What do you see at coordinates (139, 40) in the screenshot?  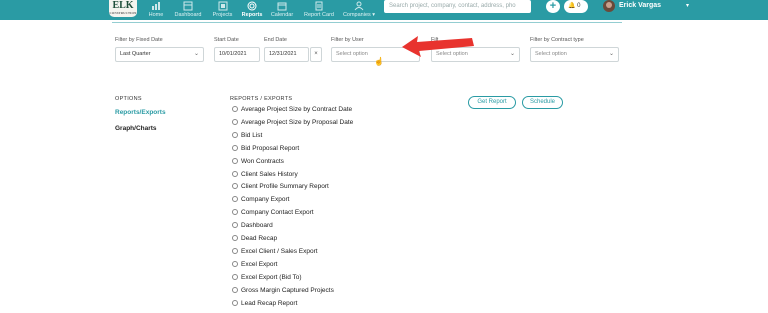 I see `fixed-date-label: Filter by Fixed Date` at bounding box center [139, 40].